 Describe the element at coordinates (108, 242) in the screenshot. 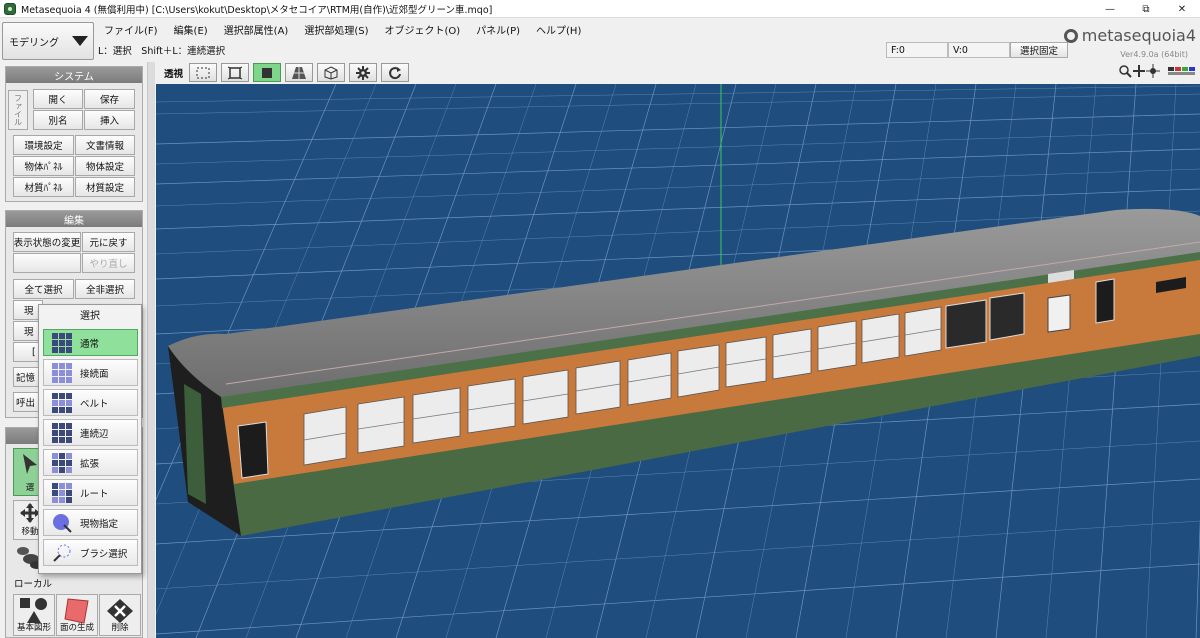

I see `undo-button: 元に戻す` at that location.